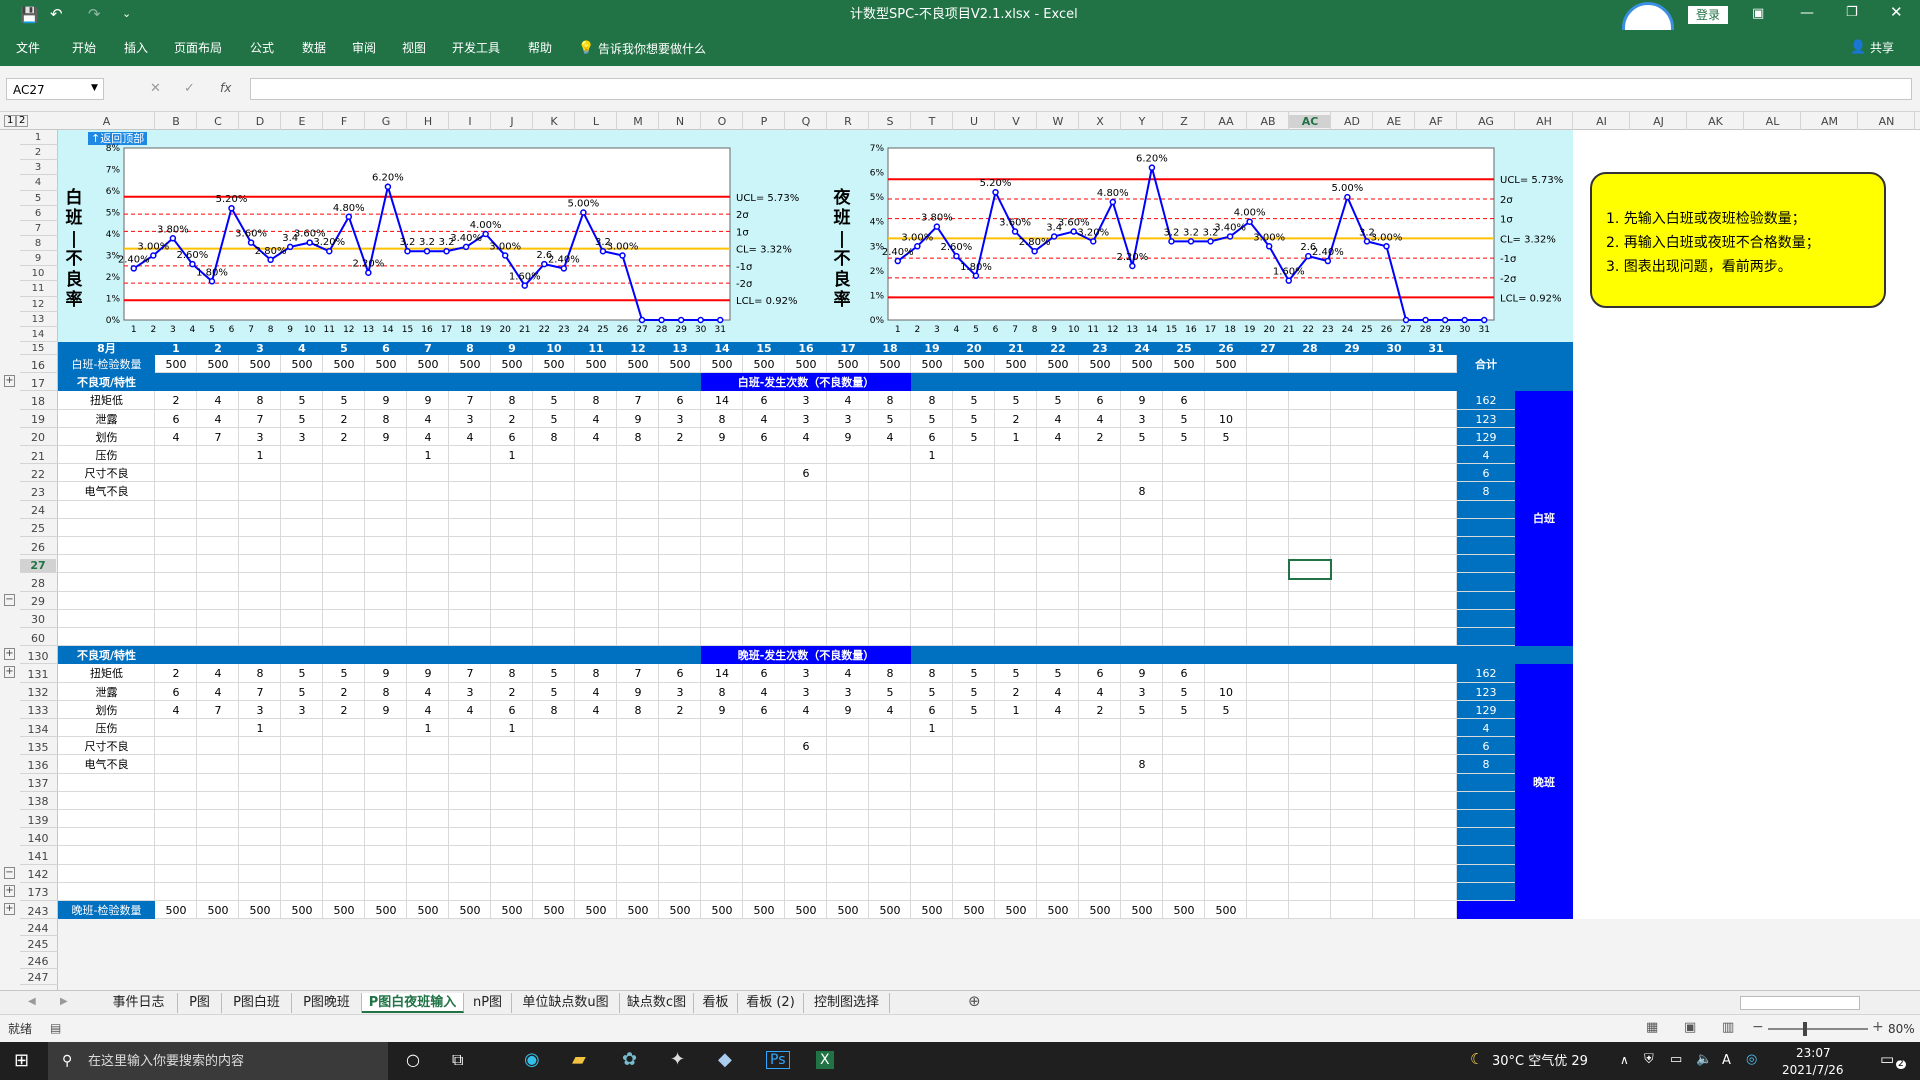 The width and height of the screenshot is (1920, 1080). What do you see at coordinates (38, 258) in the screenshot?
I see `row-header: 9` at bounding box center [38, 258].